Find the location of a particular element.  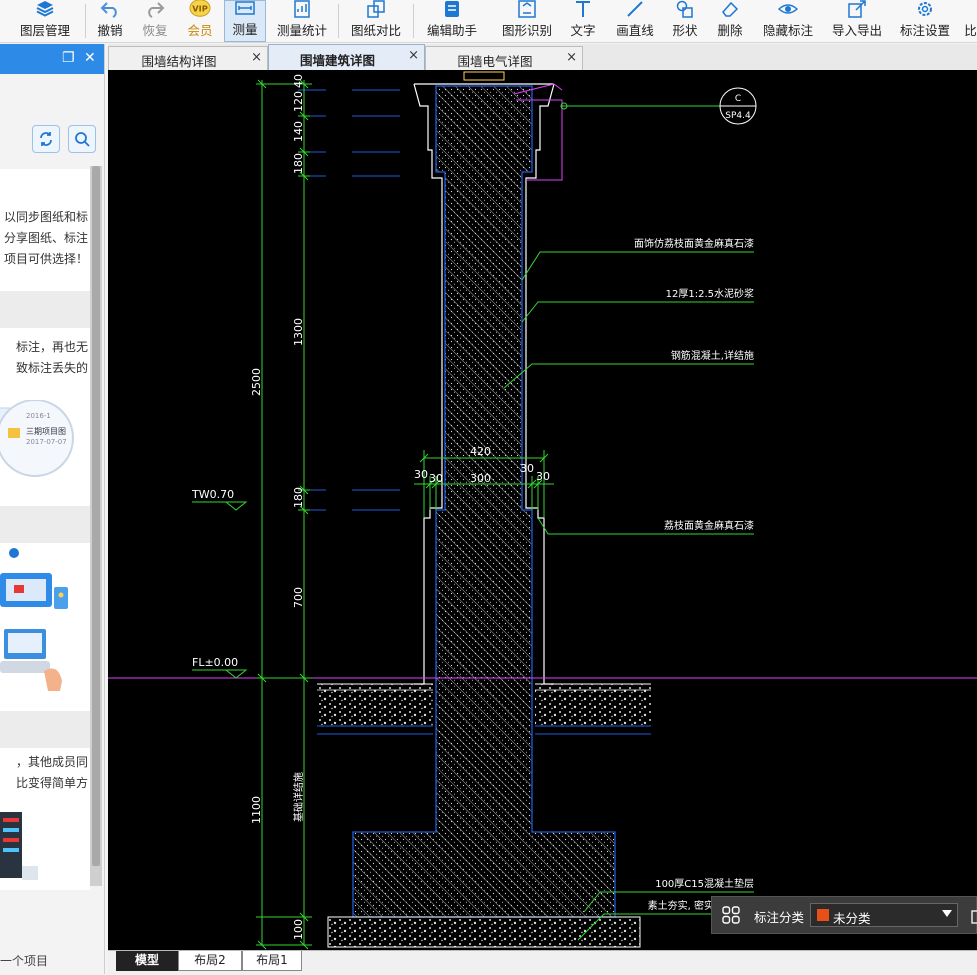

shape-button: 形状 is located at coordinates (685, 21).